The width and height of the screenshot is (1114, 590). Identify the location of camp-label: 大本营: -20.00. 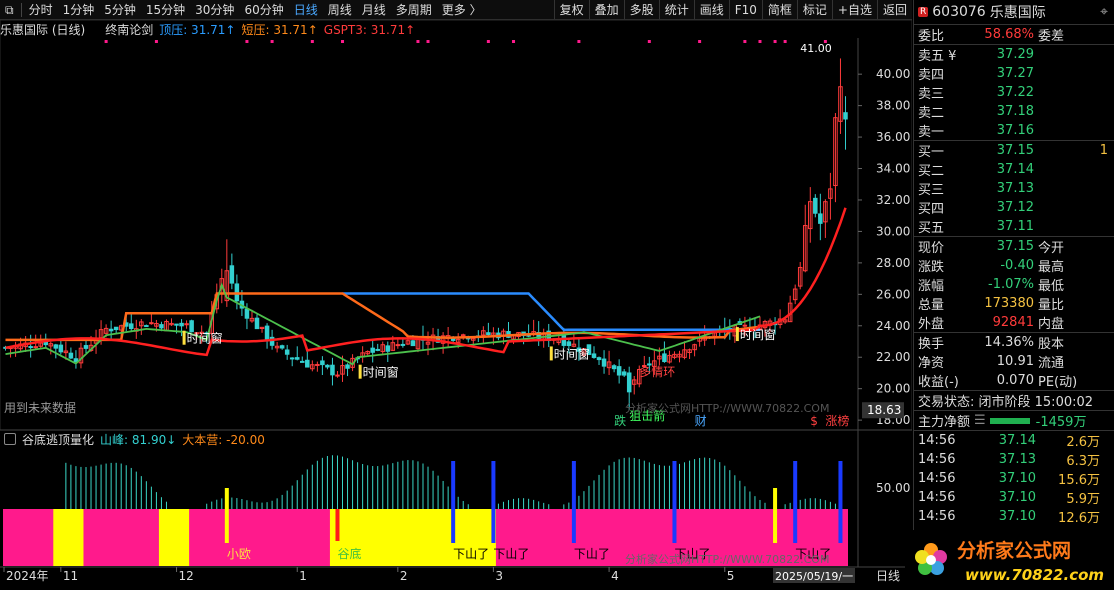
(223, 439).